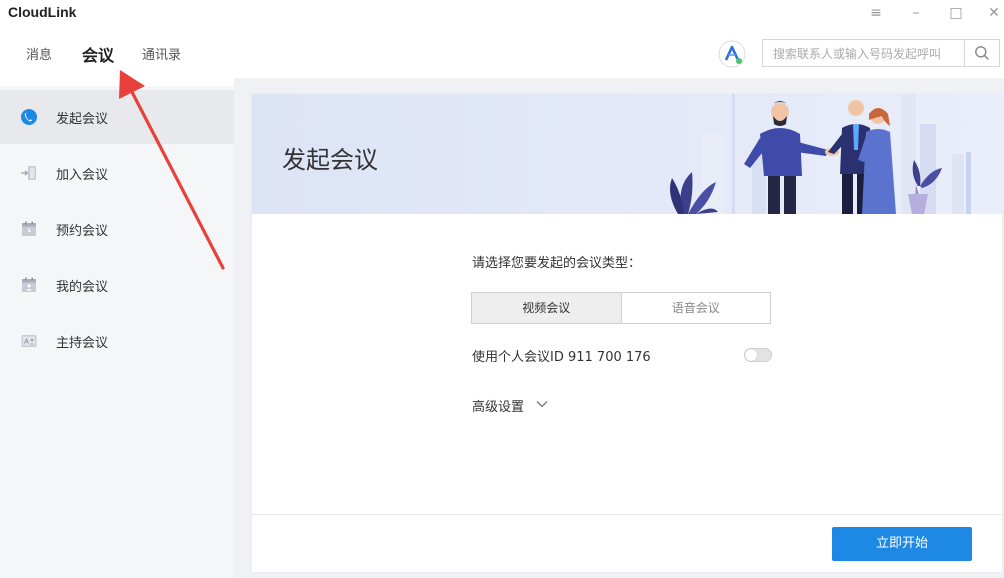 This screenshot has width=1004, height=578. I want to click on sidebar-item-label: 主持会议, so click(82, 343).